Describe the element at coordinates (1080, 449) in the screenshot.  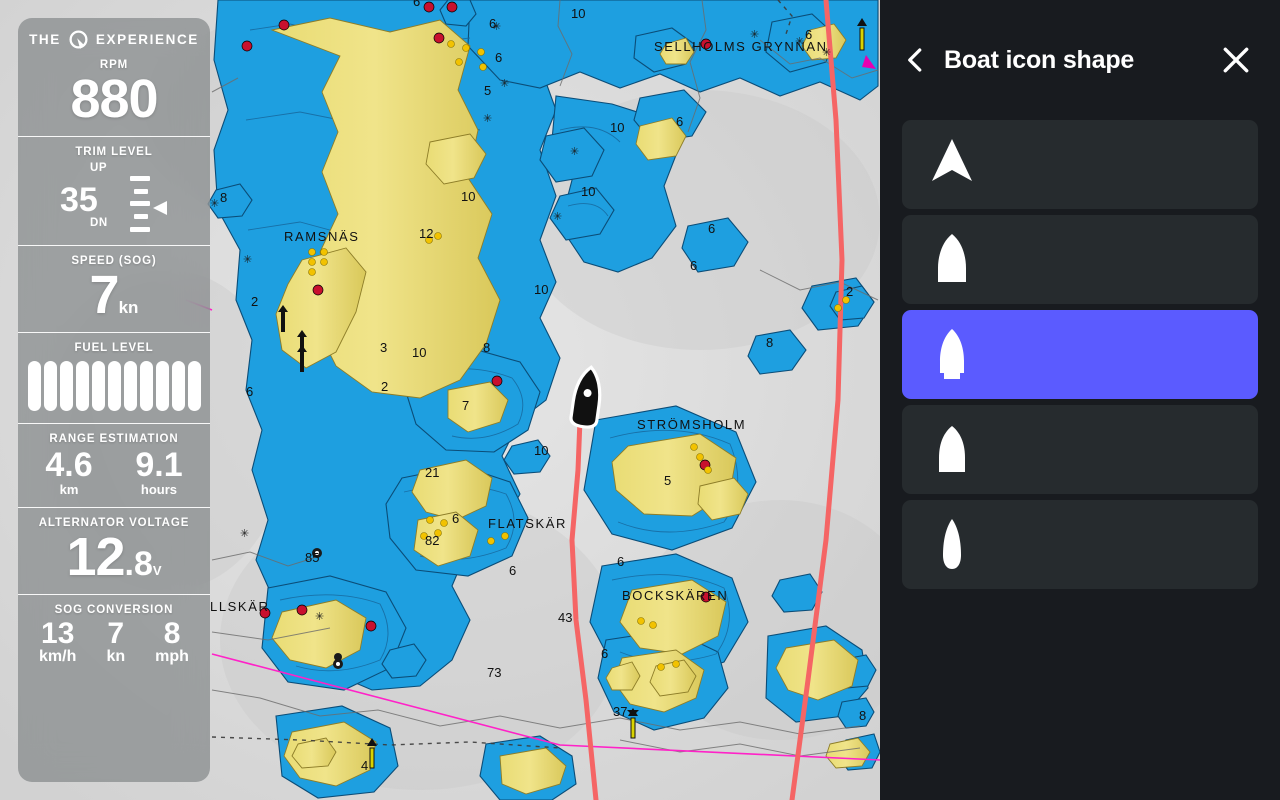
I see `boat-shape-wide-hull` at that location.